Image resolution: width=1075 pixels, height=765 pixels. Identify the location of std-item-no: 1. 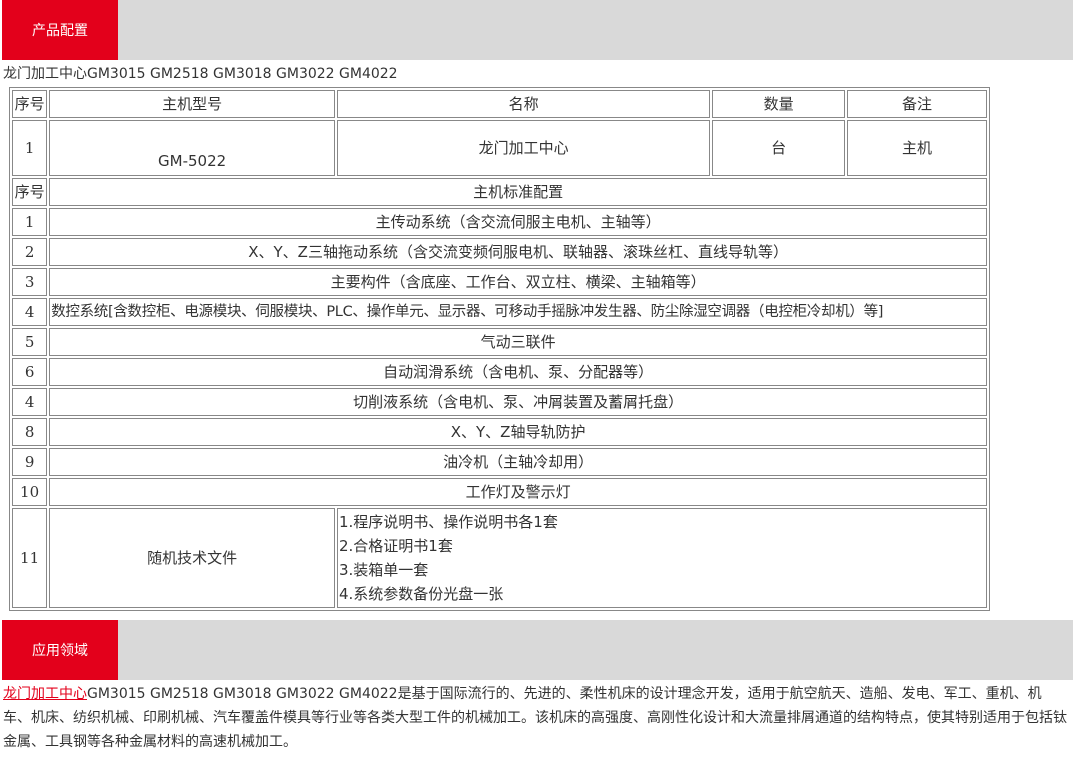
(30, 222).